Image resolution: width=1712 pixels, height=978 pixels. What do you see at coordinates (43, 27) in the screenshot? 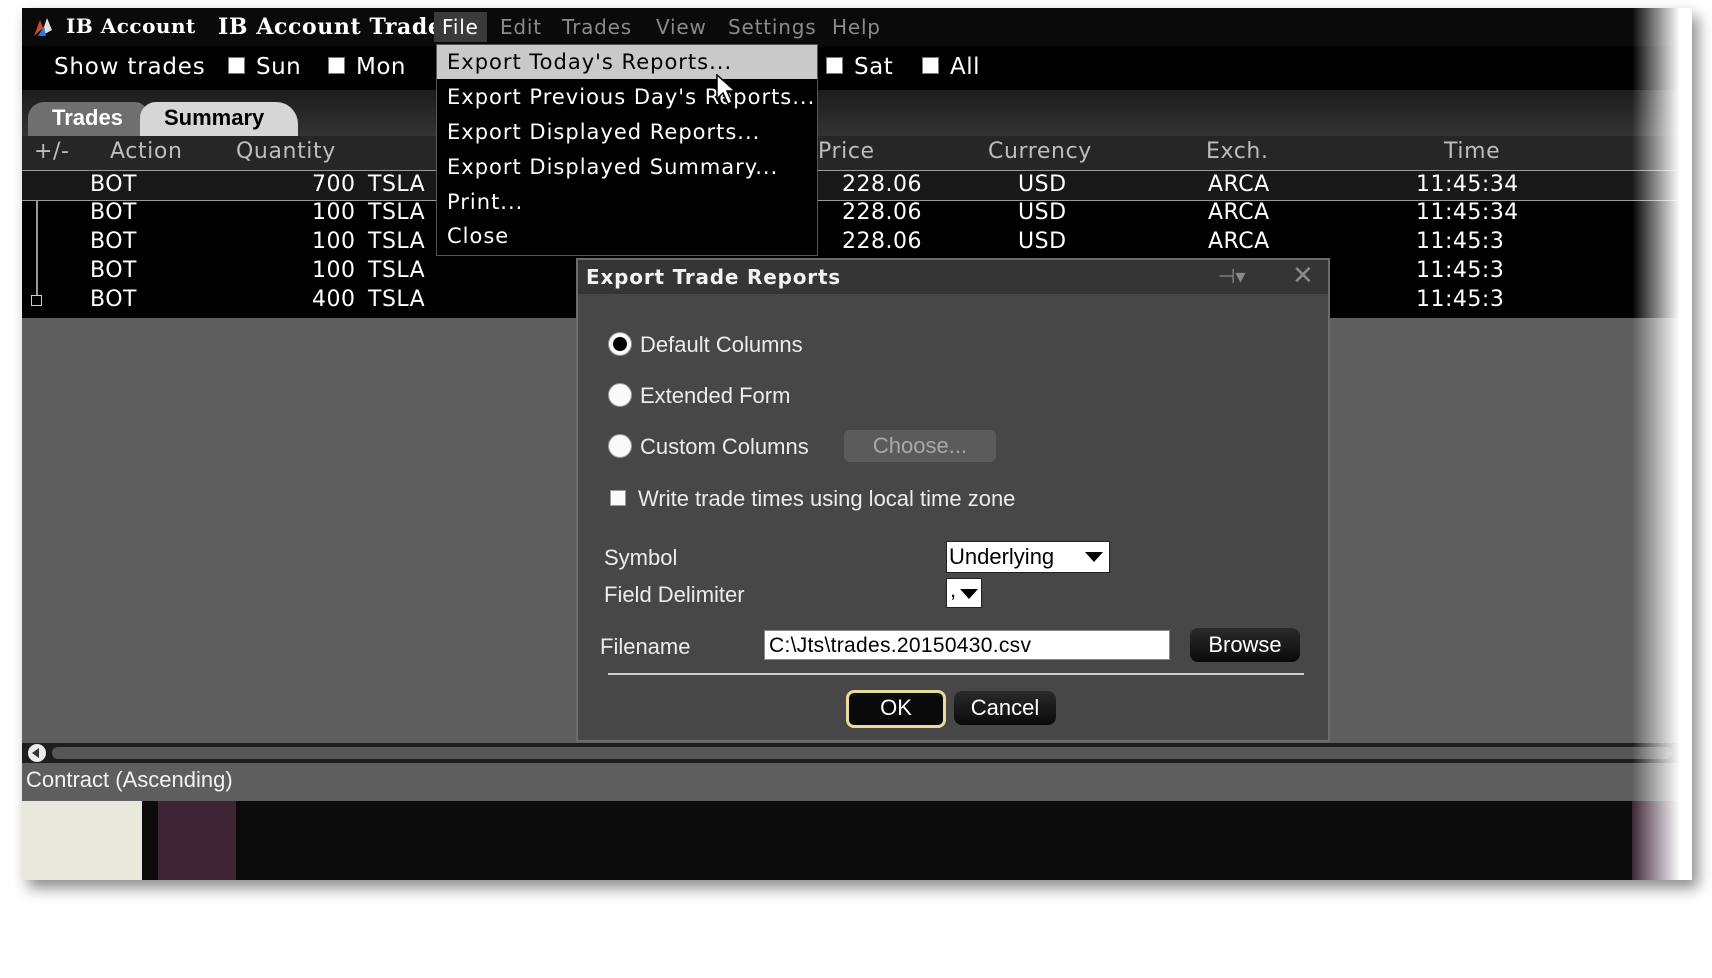
I see `app-logo-icon` at bounding box center [43, 27].